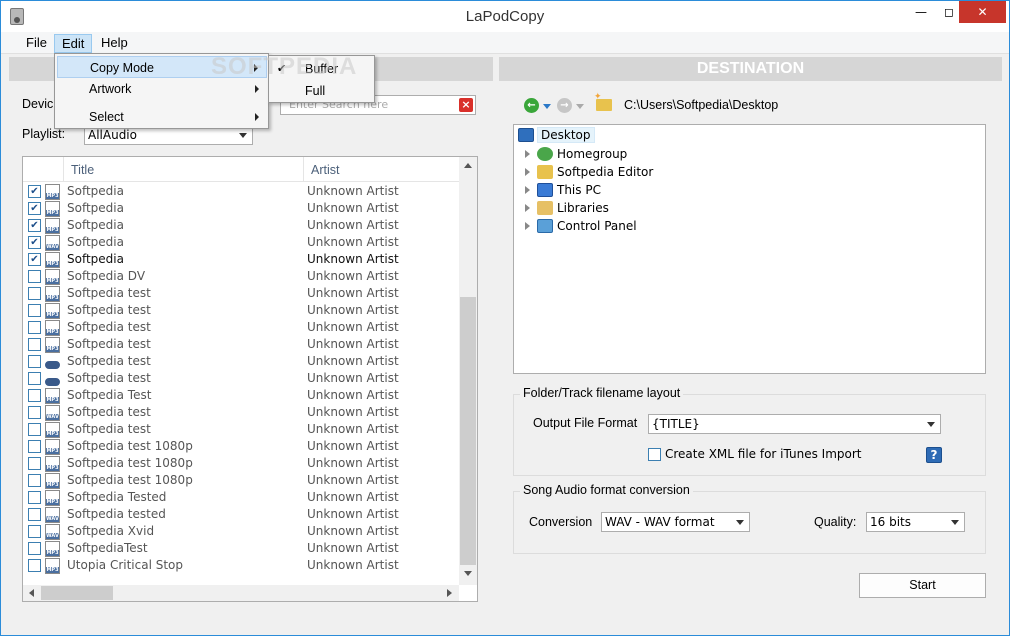 The image size is (1010, 636). I want to click on table-row: MP3 Utopia Critical Stop Unknown Artist, so click(241, 565).